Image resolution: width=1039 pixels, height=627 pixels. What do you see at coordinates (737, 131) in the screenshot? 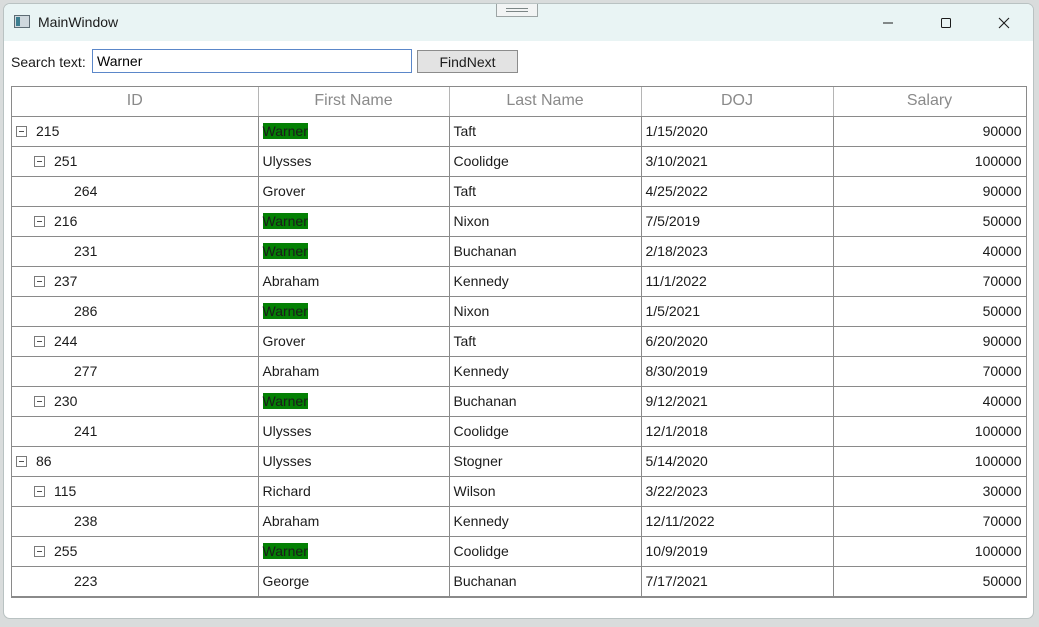
I see `cell-doj: 1/15/2020` at bounding box center [737, 131].